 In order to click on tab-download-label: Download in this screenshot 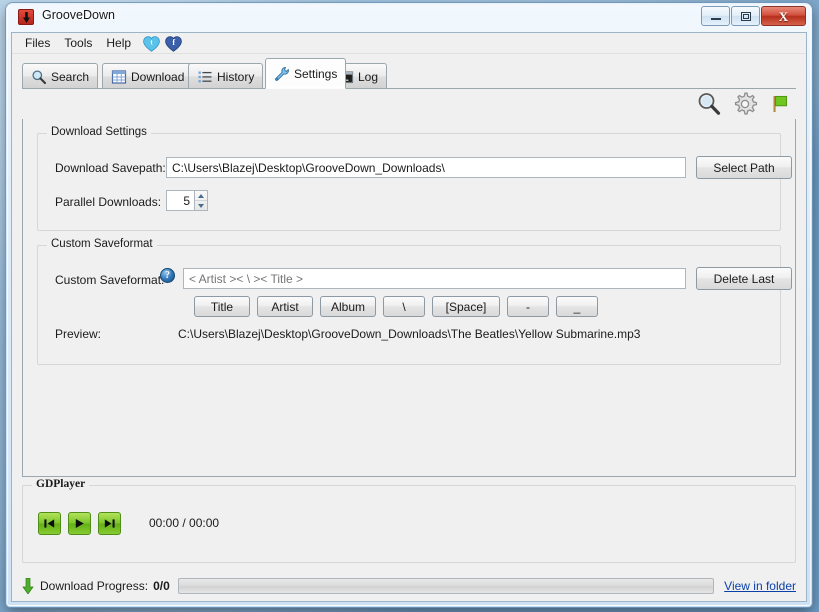, I will do `click(158, 76)`.